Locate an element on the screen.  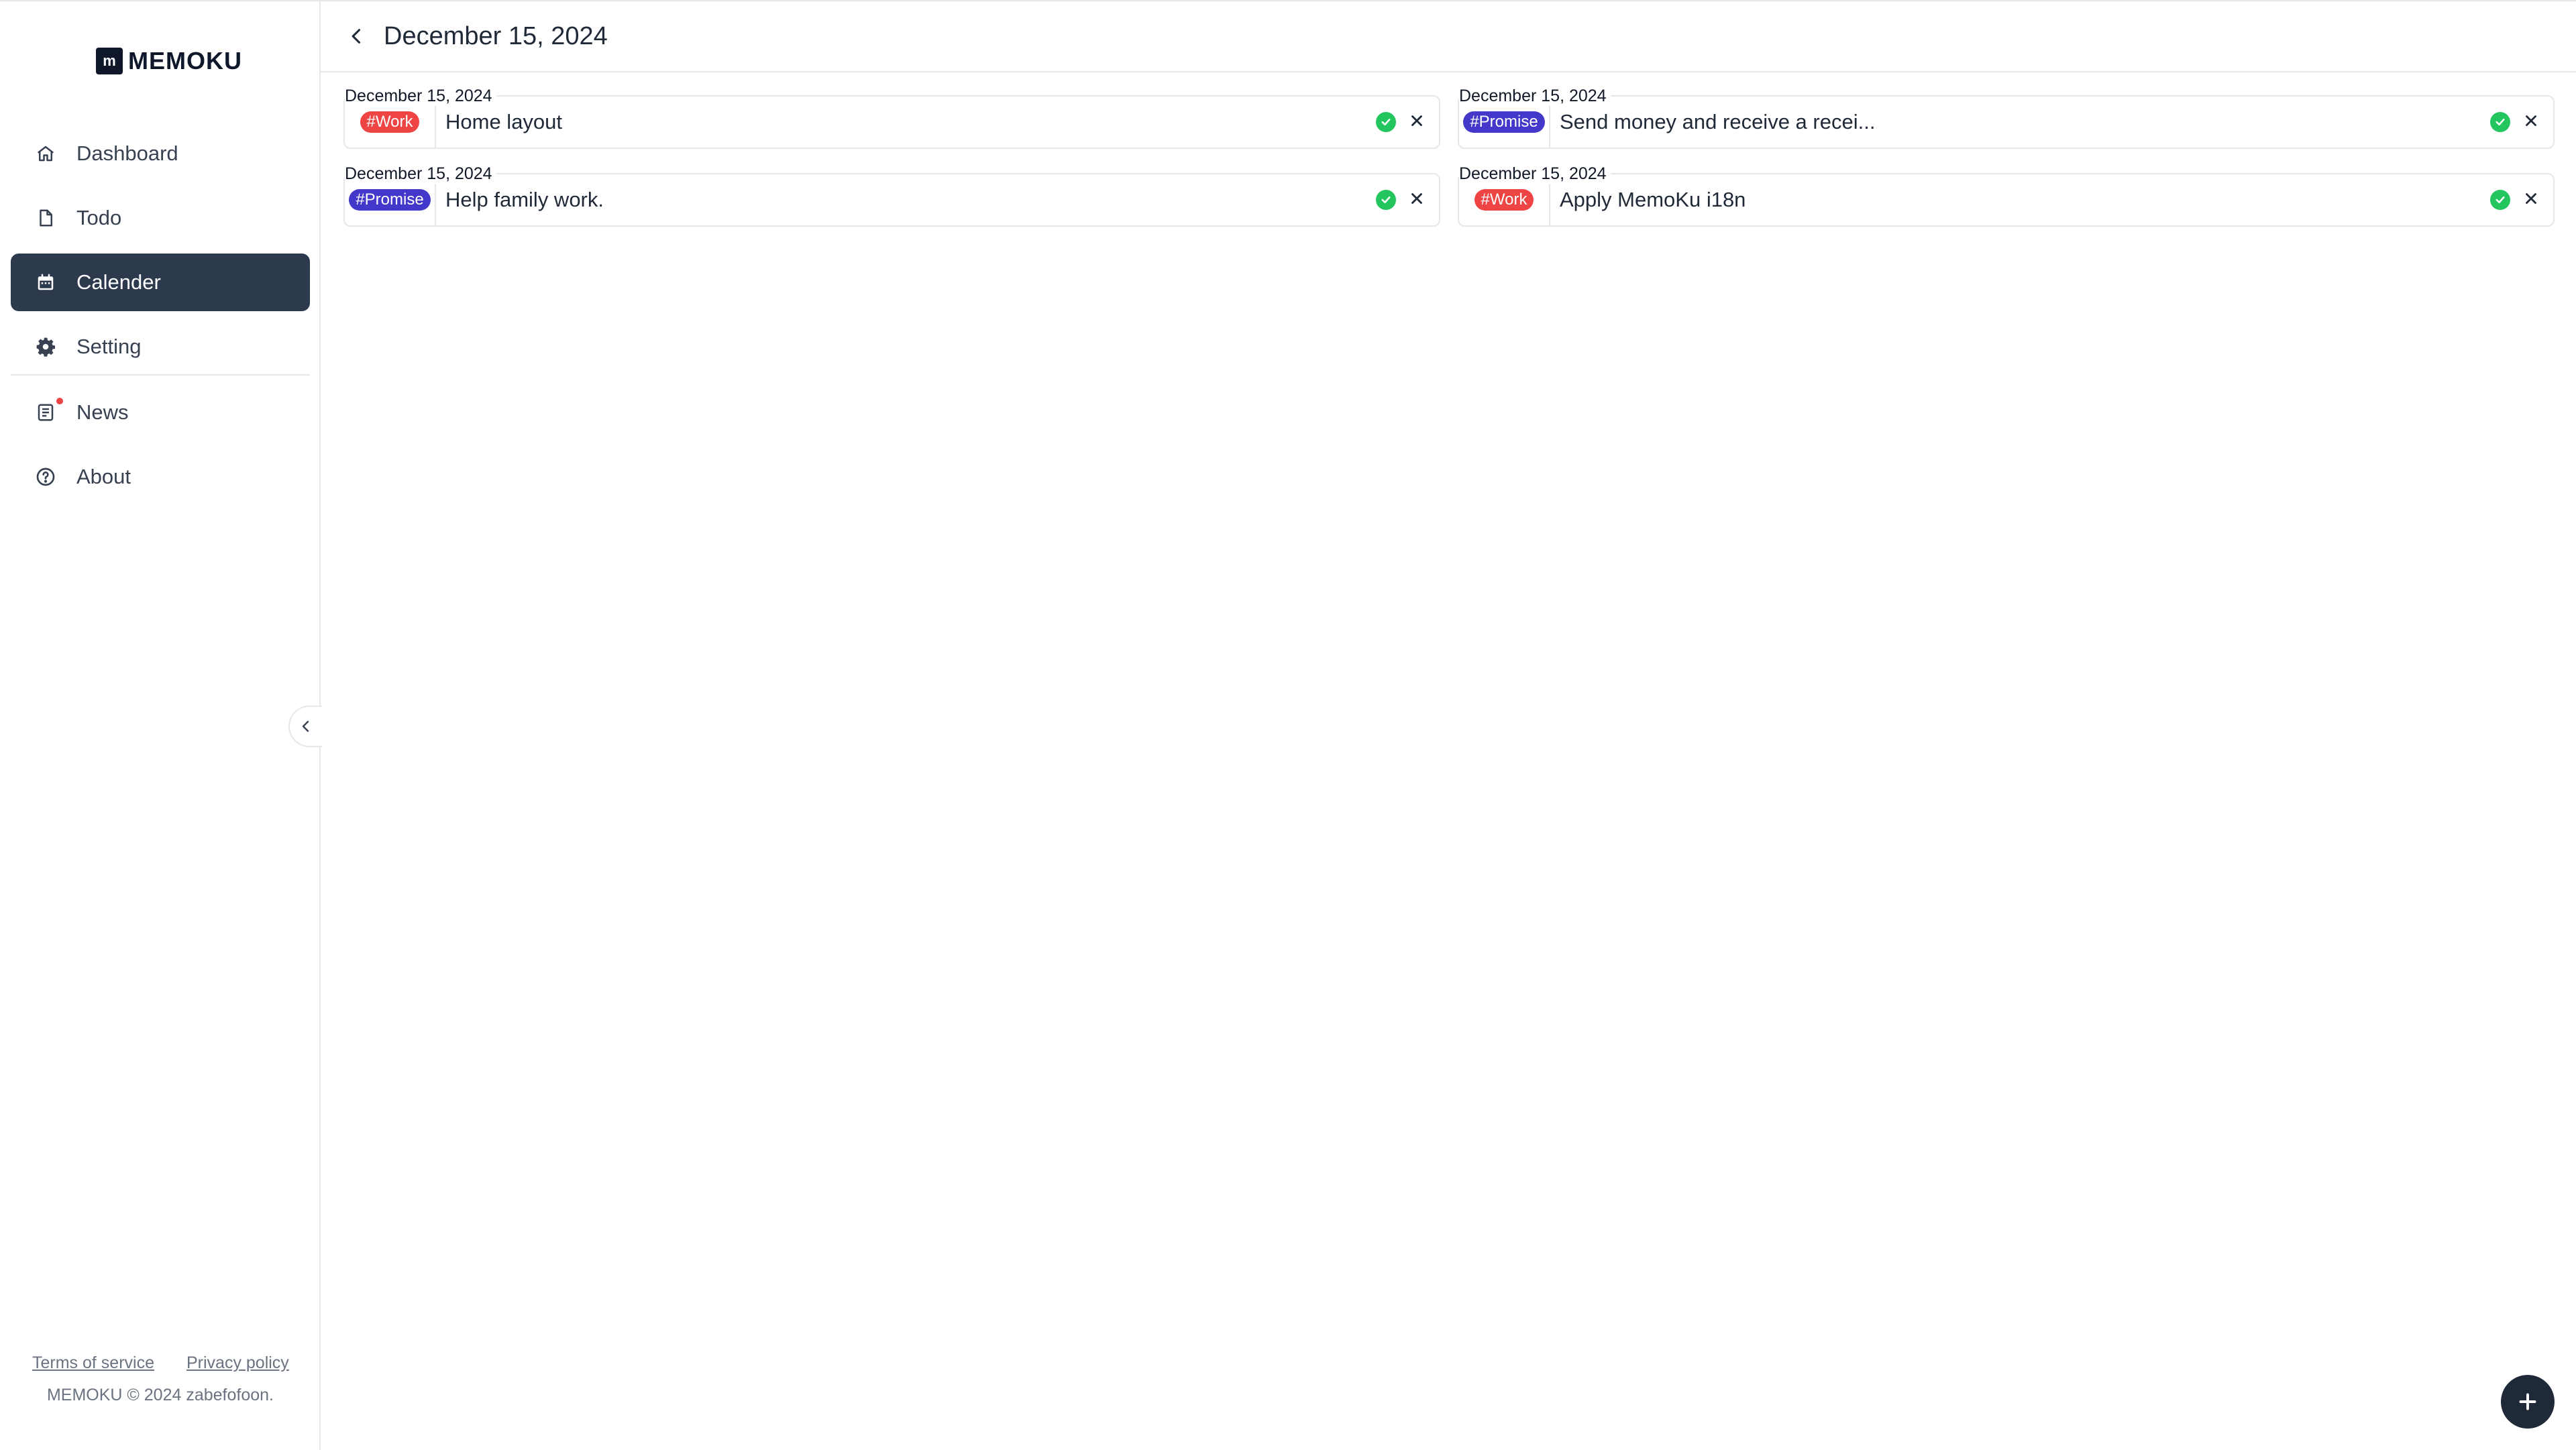
sidebar-item-label: Dashboard is located at coordinates (127, 153).